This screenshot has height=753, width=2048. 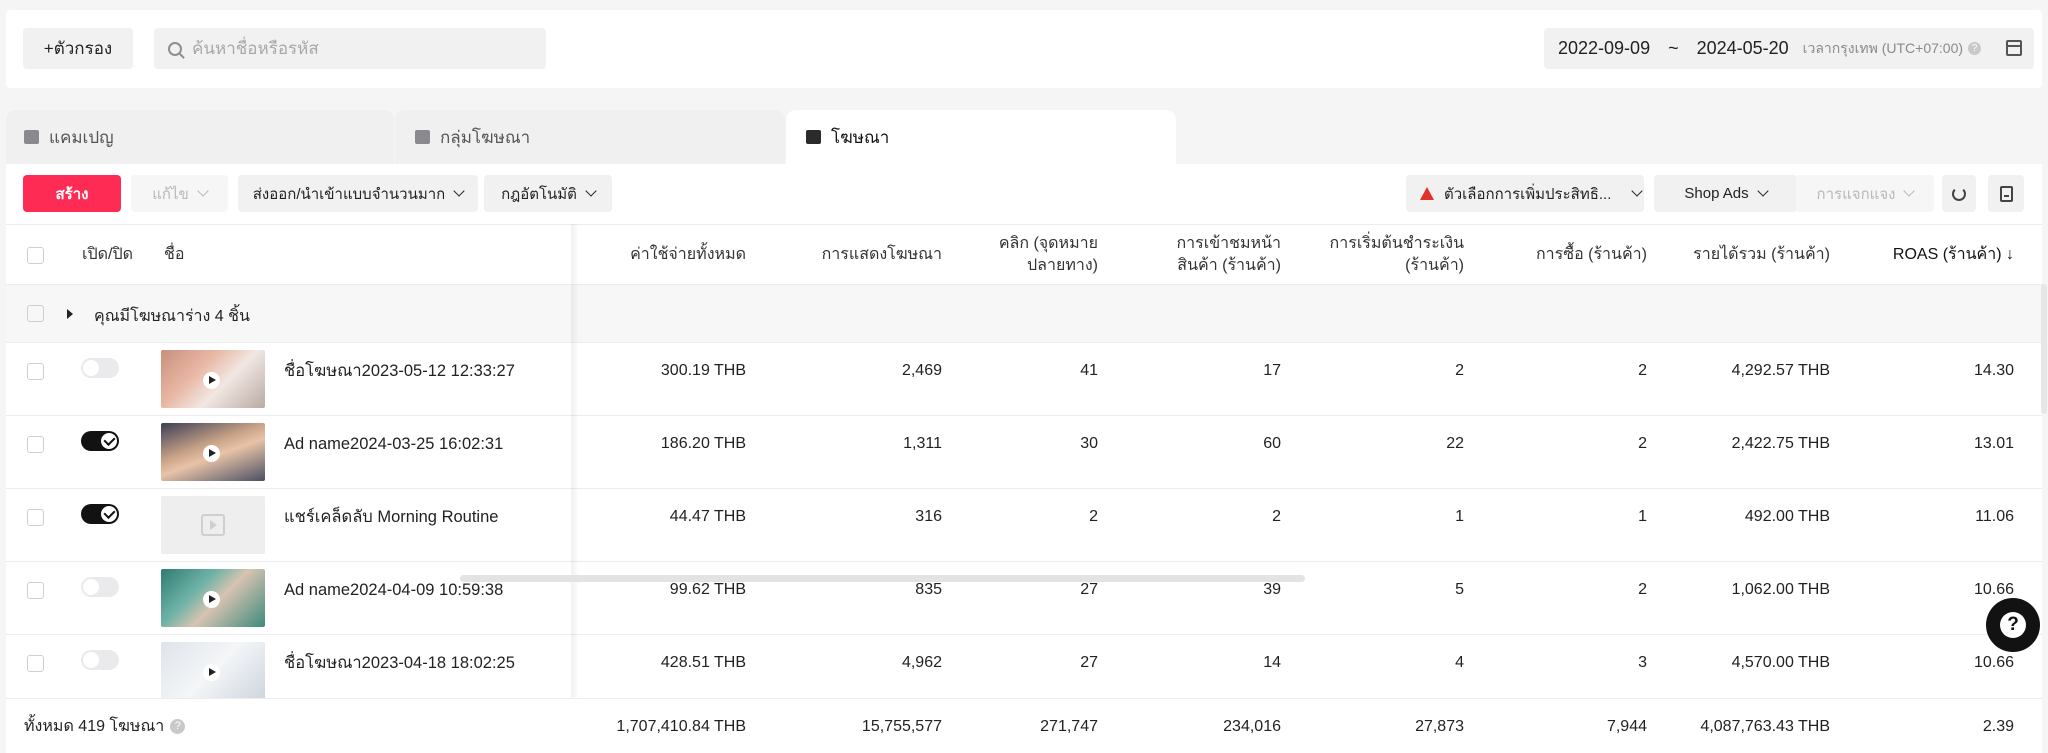 I want to click on download-button, so click(x=2006, y=193).